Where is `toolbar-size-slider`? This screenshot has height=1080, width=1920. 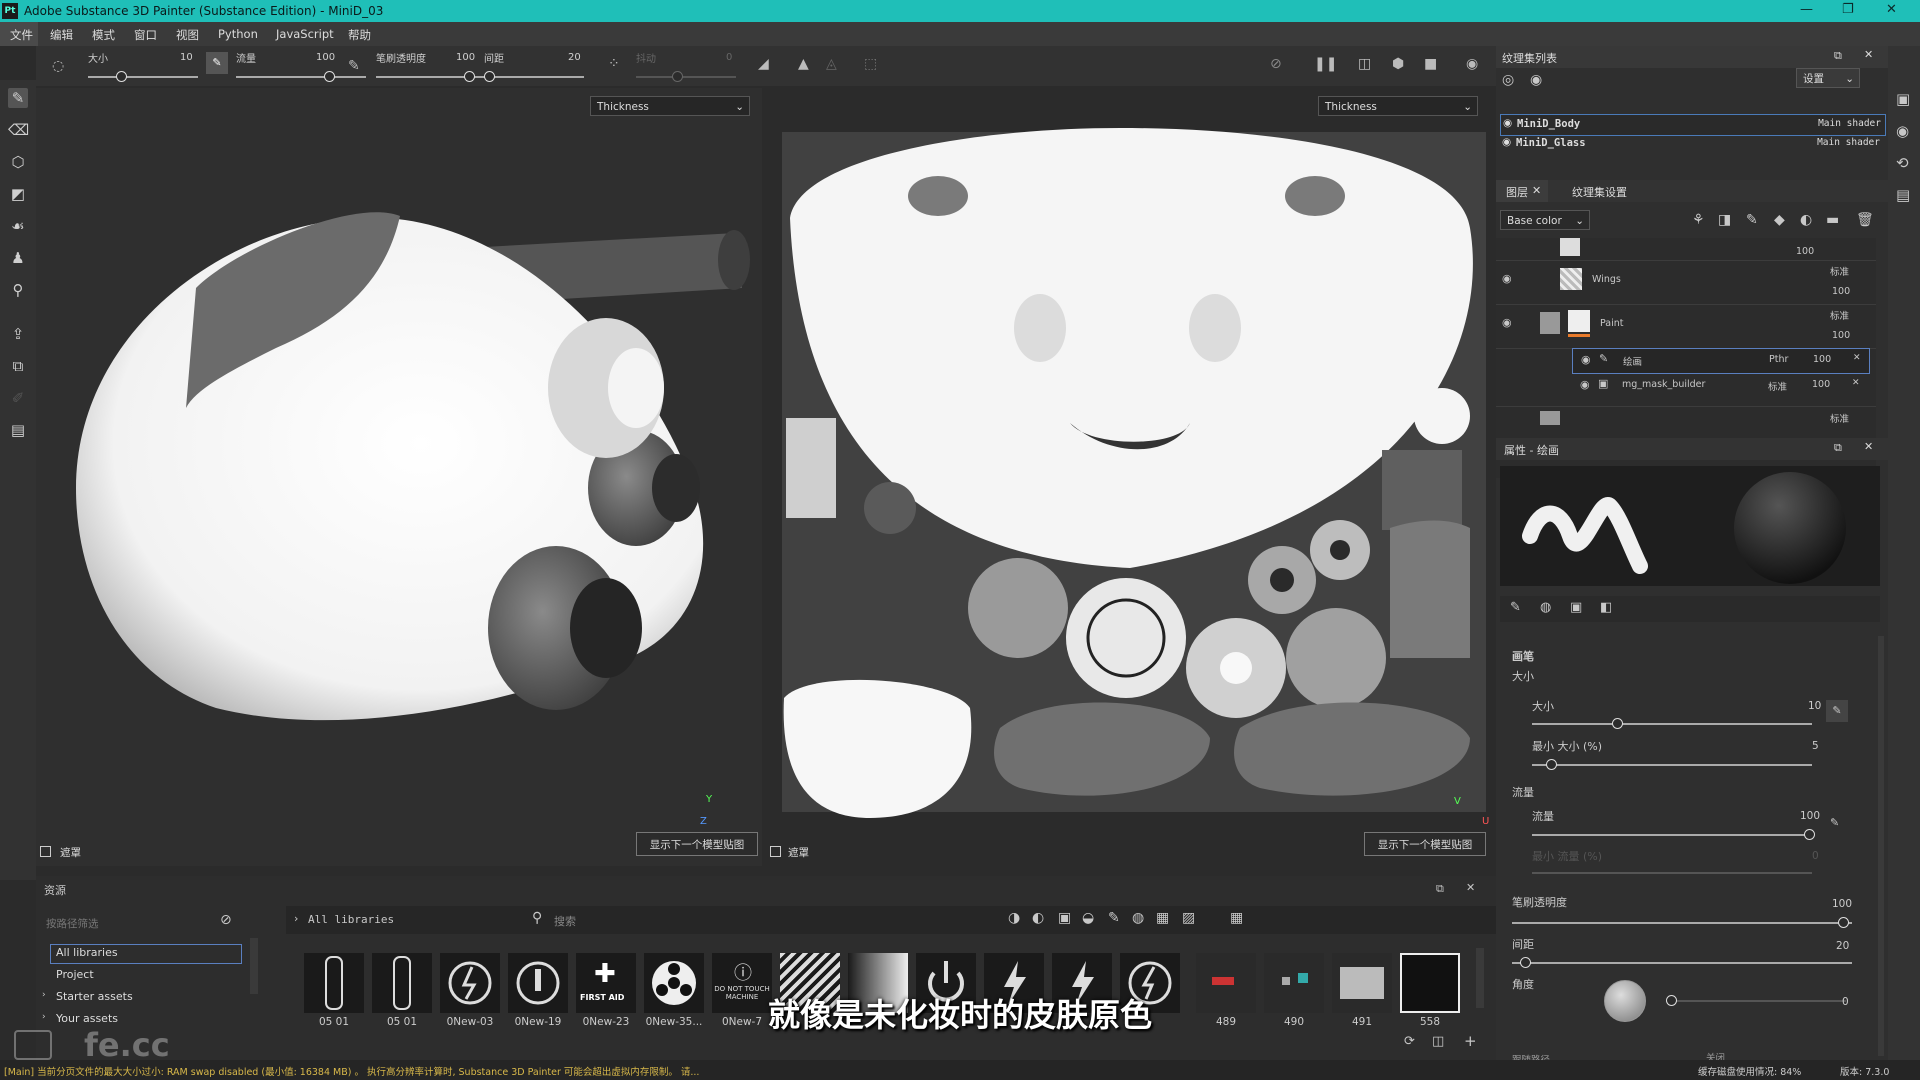
toolbar-size-slider is located at coordinates (143, 77).